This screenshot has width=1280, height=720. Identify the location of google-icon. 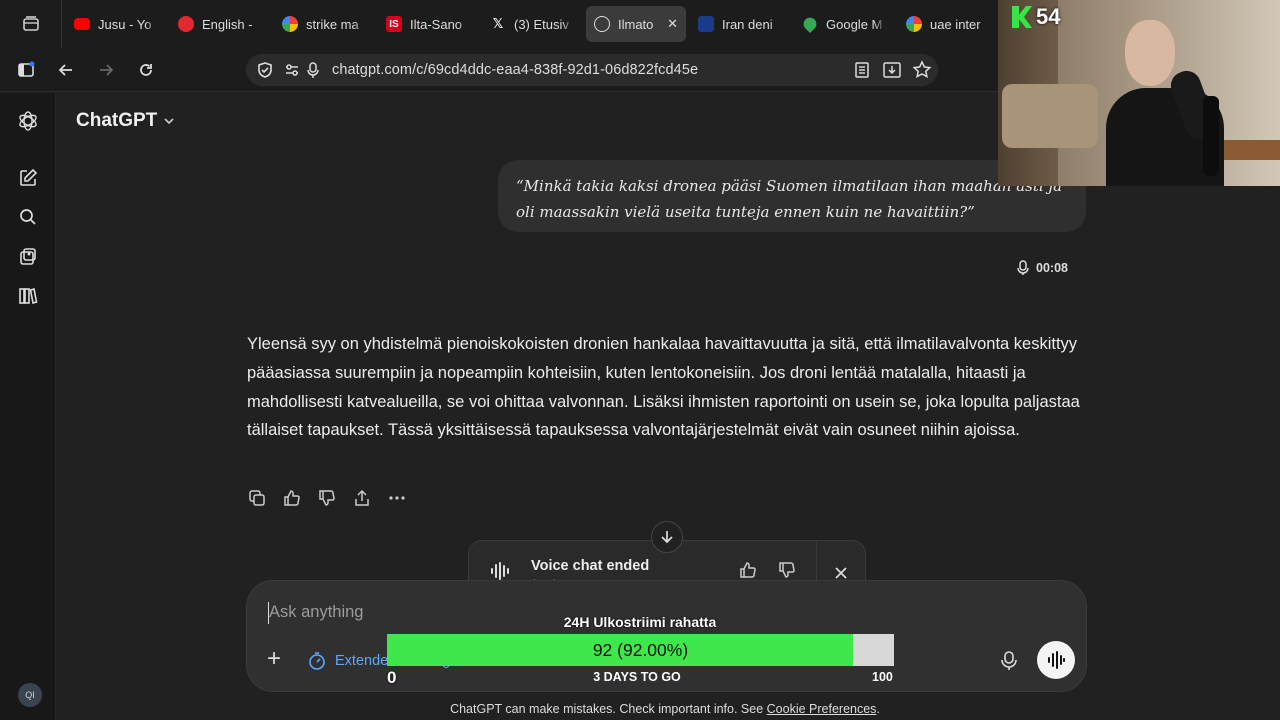
(914, 24).